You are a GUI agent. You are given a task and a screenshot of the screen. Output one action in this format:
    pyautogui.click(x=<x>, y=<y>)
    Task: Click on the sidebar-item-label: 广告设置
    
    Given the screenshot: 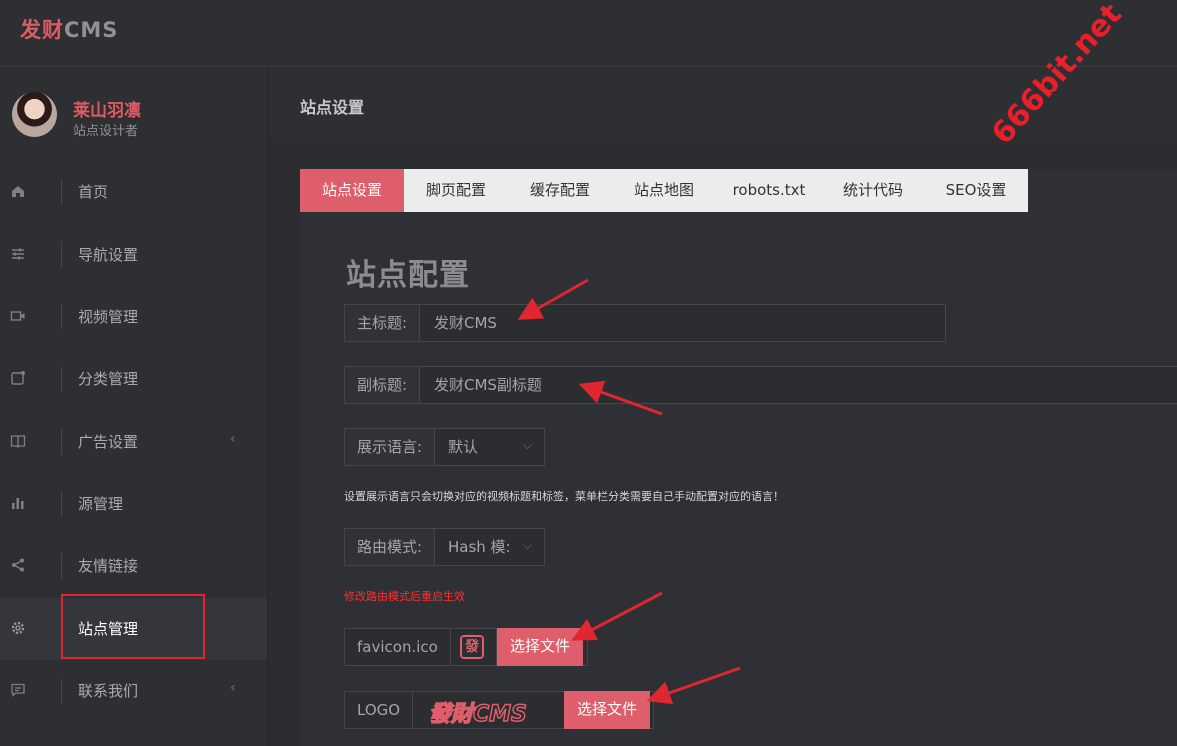 What is the action you would take?
    pyautogui.click(x=108, y=442)
    